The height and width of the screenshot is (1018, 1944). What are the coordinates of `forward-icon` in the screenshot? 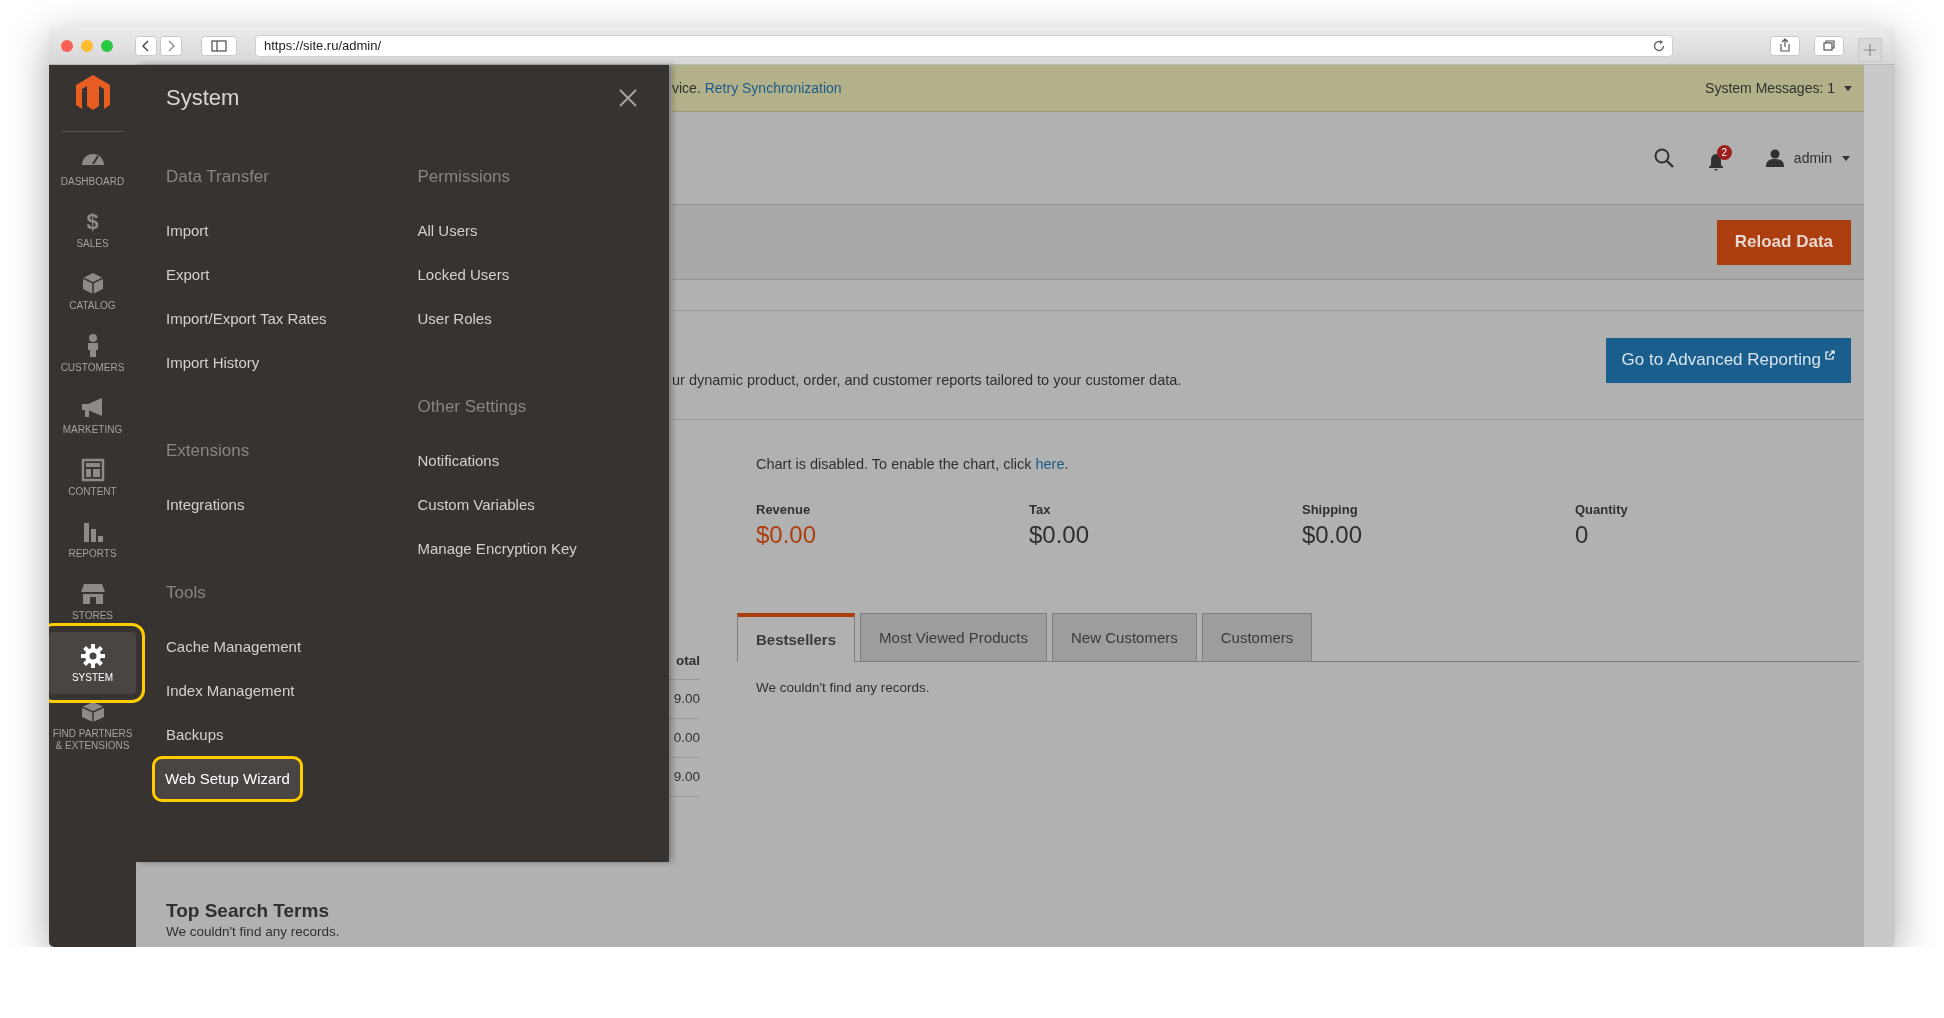 It's located at (171, 45).